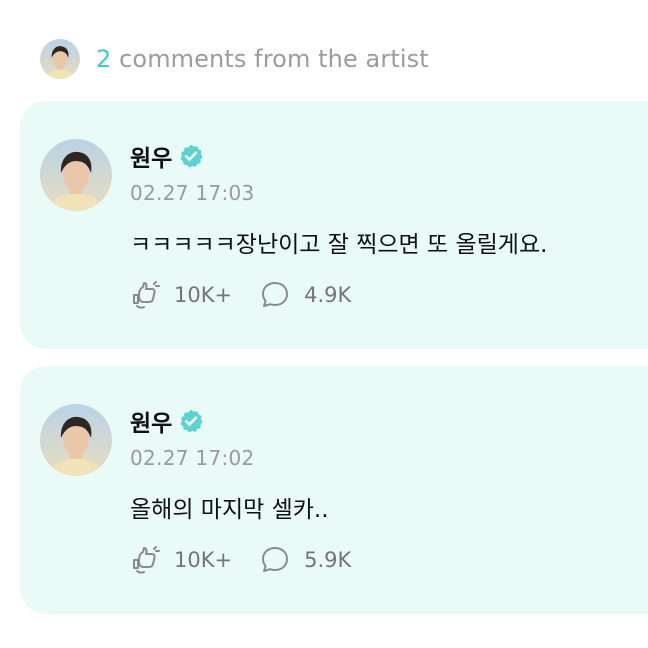  Describe the element at coordinates (252, 295) in the screenshot. I see `comment-actions: 10K+ 4.9K` at that location.